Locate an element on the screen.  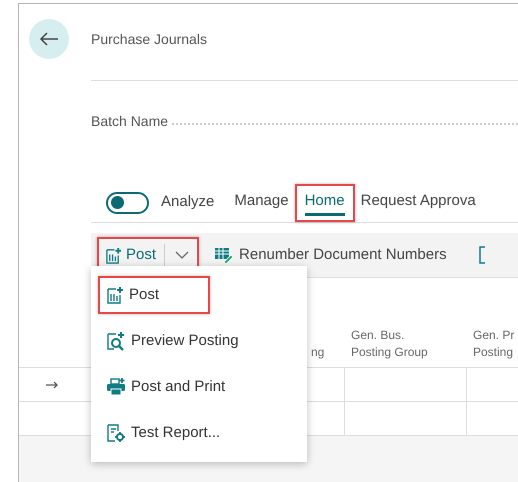
tab: Request Approva is located at coordinates (418, 203).